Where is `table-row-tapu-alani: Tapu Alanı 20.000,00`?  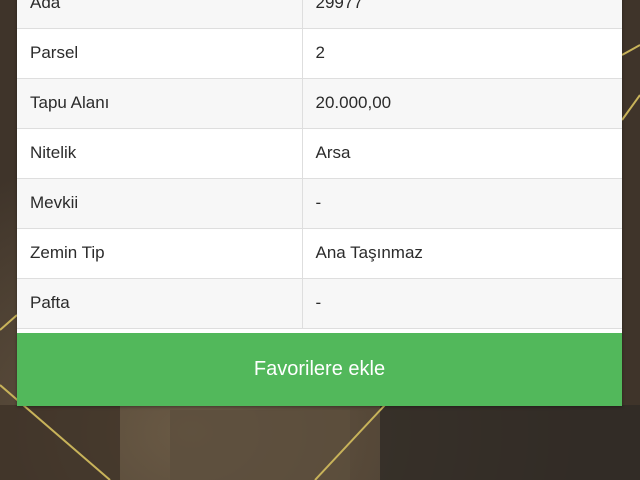 table-row-tapu-alani: Tapu Alanı 20.000,00 is located at coordinates (319, 103).